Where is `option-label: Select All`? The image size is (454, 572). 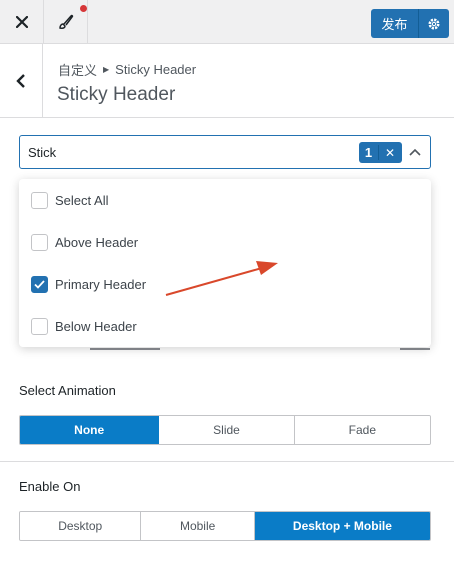
option-label: Select All is located at coordinates (82, 200).